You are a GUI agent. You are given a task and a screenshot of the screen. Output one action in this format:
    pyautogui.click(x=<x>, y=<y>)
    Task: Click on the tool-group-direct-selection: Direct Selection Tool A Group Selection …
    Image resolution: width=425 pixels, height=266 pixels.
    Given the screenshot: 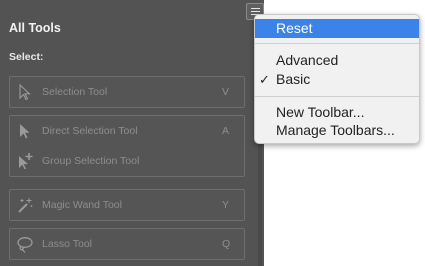 What is the action you would take?
    pyautogui.click(x=127, y=146)
    